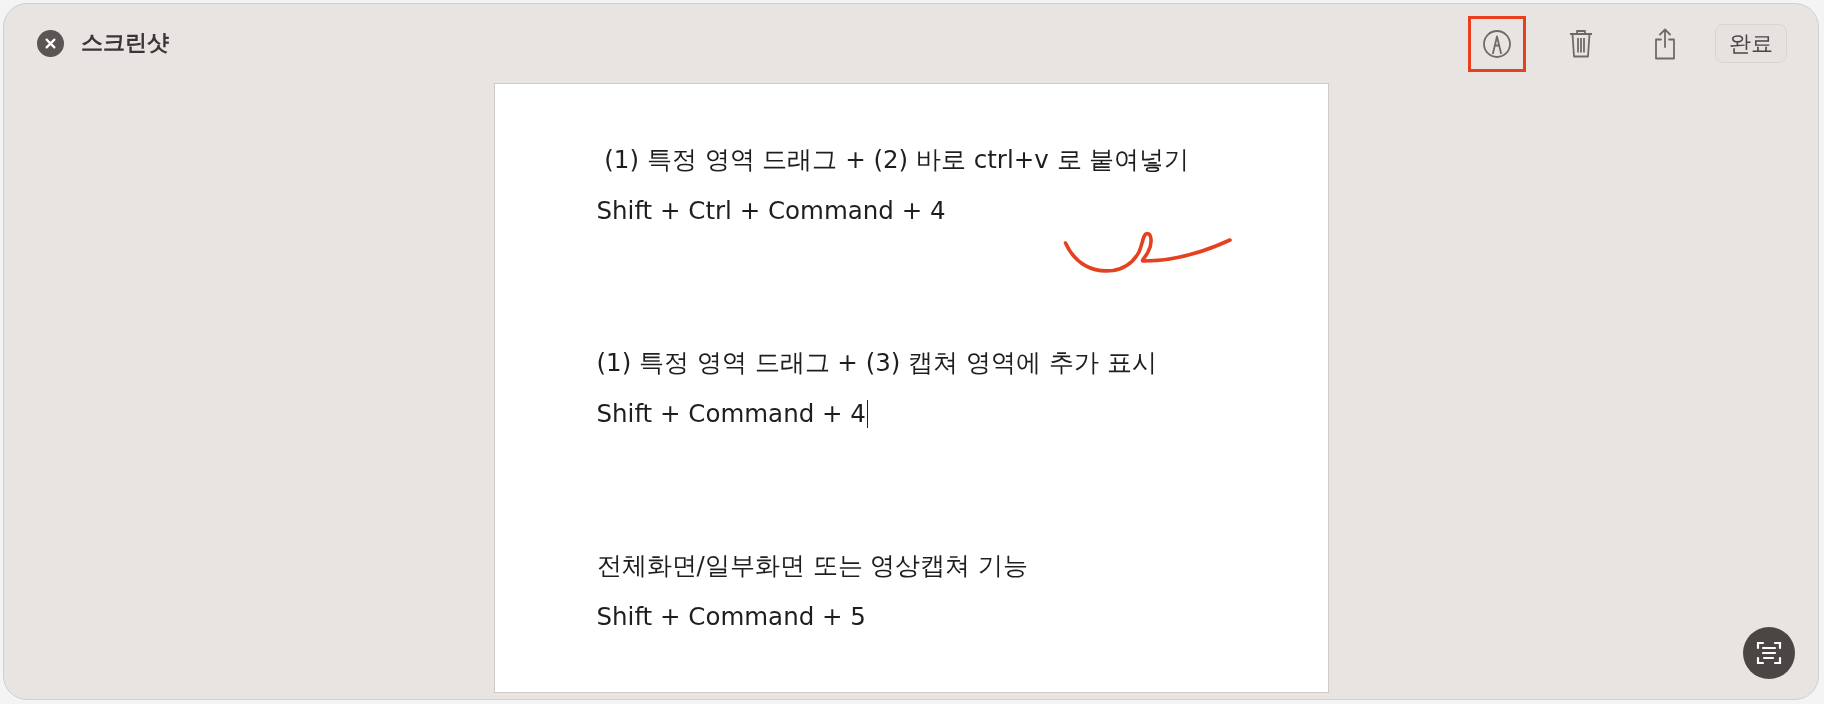  Describe the element at coordinates (771, 211) in the screenshot. I see `shortcut-text: Shift + Ctrl + Command + 4` at that location.